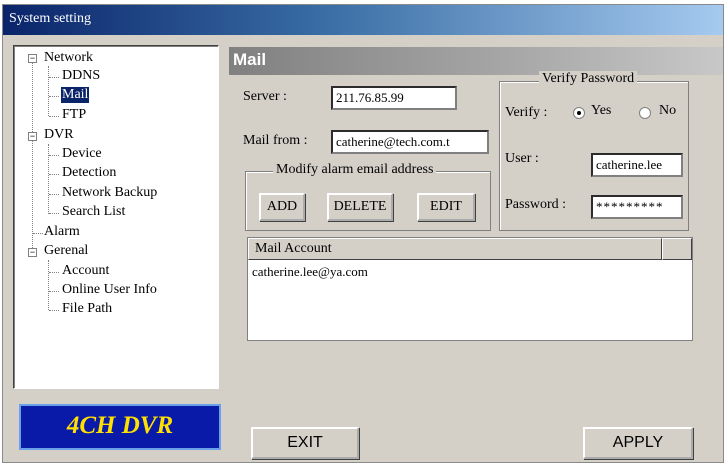 This screenshot has width=726, height=465. I want to click on tree-item-mail: Mail, so click(75, 95).